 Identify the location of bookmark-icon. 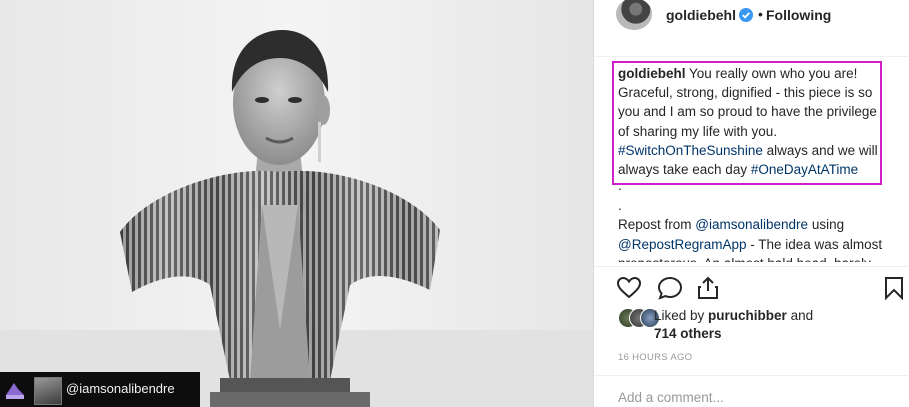
(894, 288).